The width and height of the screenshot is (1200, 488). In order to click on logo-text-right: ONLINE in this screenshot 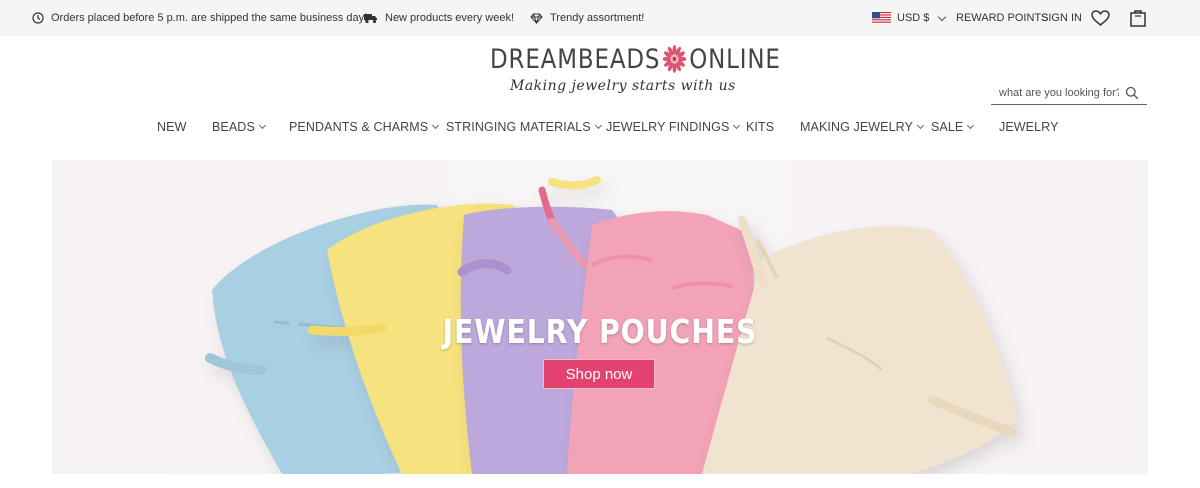, I will do `click(735, 59)`.